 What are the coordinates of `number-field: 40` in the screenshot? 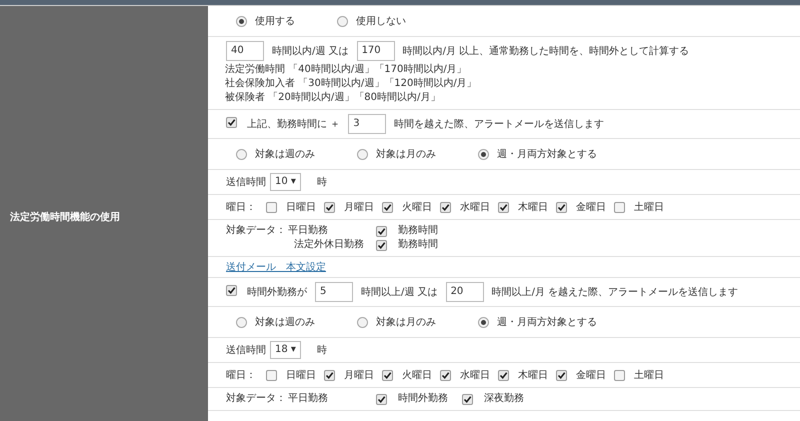 It's located at (245, 51).